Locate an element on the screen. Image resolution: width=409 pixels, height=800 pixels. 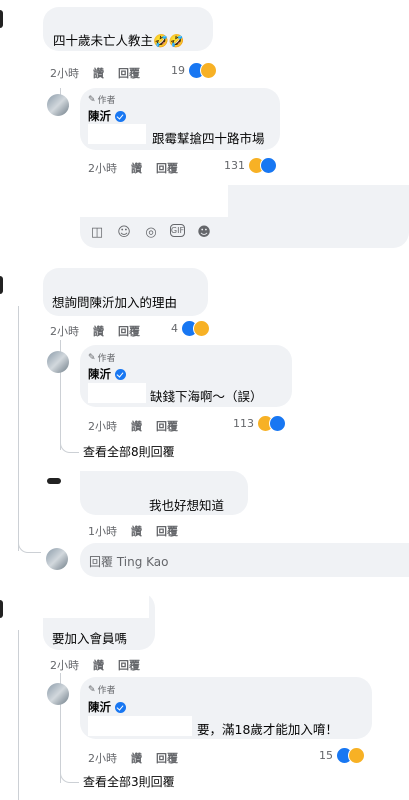
reaction-count: 4 is located at coordinates (174, 328).